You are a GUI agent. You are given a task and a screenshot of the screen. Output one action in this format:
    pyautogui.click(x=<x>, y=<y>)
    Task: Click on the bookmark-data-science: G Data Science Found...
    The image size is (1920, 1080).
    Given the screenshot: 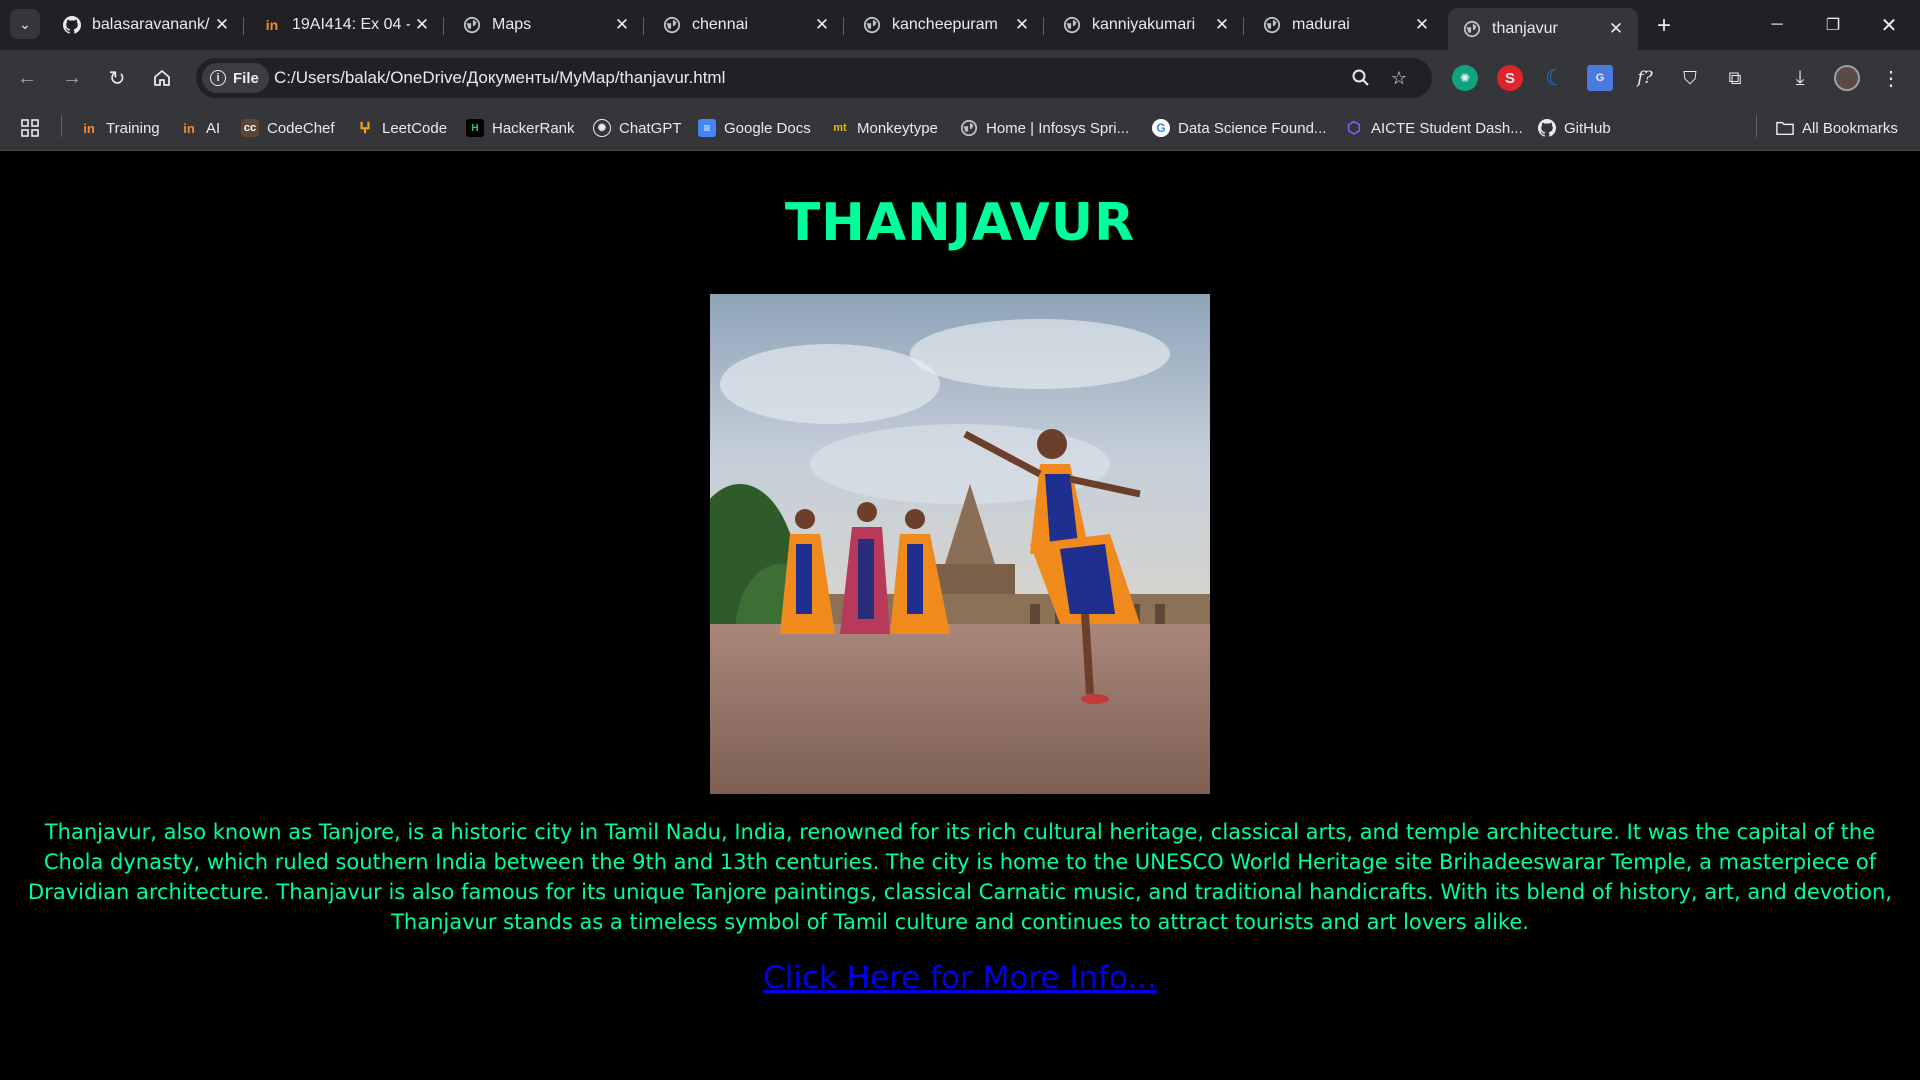 What is the action you would take?
    pyautogui.click(x=1239, y=128)
    